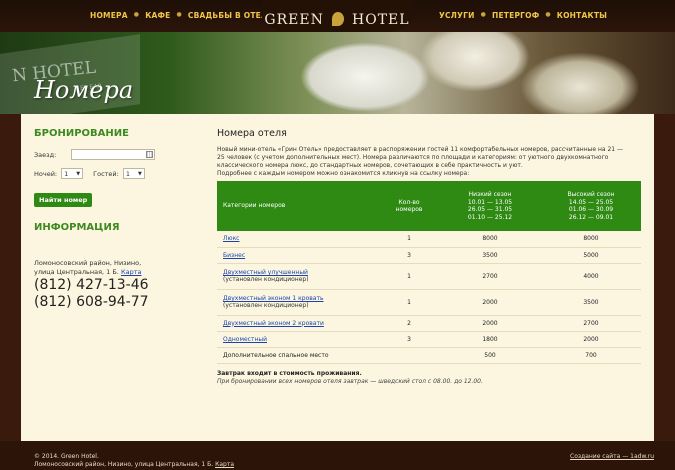 The height and width of the screenshot is (470, 675). Describe the element at coordinates (63, 200) in the screenshot. I see `find-room-button: Найти номер` at that location.